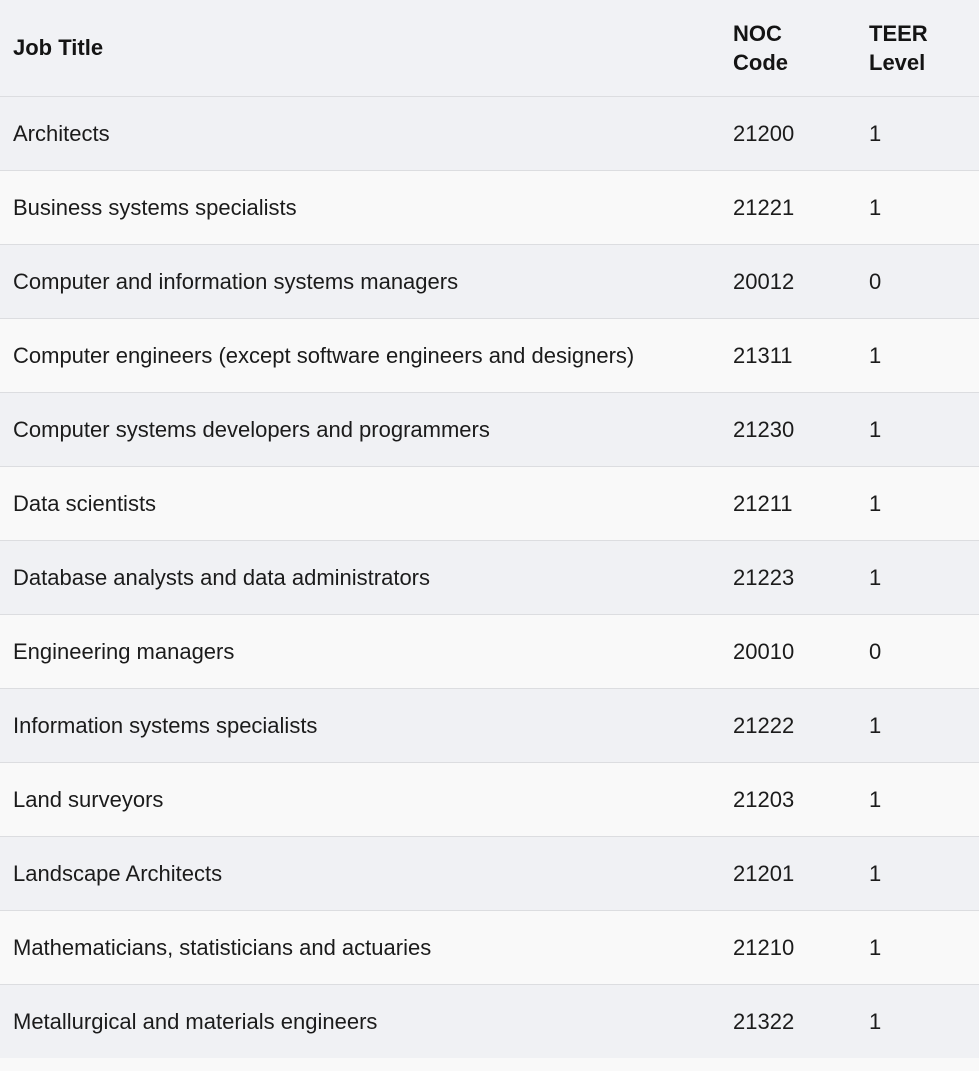  What do you see at coordinates (788, 48) in the screenshot?
I see `column-header-noc-code: NOC Code` at bounding box center [788, 48].